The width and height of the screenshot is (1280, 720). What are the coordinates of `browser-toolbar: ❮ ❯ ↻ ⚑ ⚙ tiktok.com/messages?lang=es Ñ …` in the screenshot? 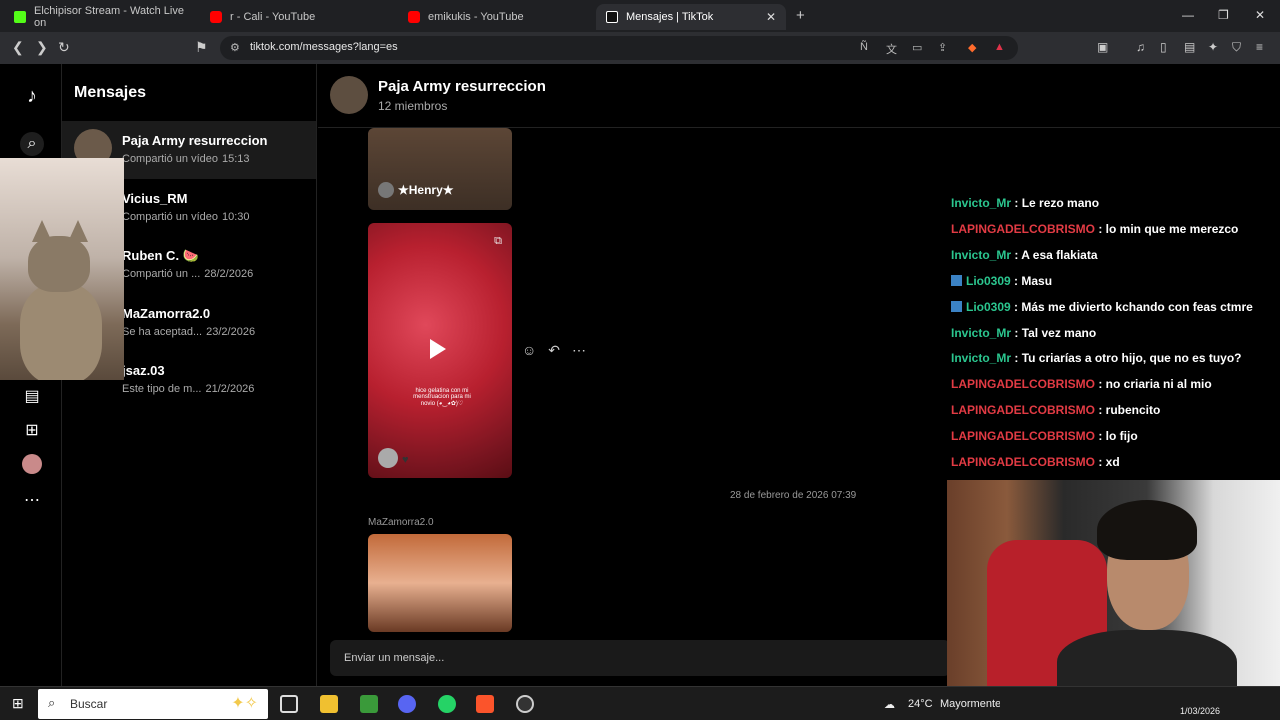 It's located at (640, 48).